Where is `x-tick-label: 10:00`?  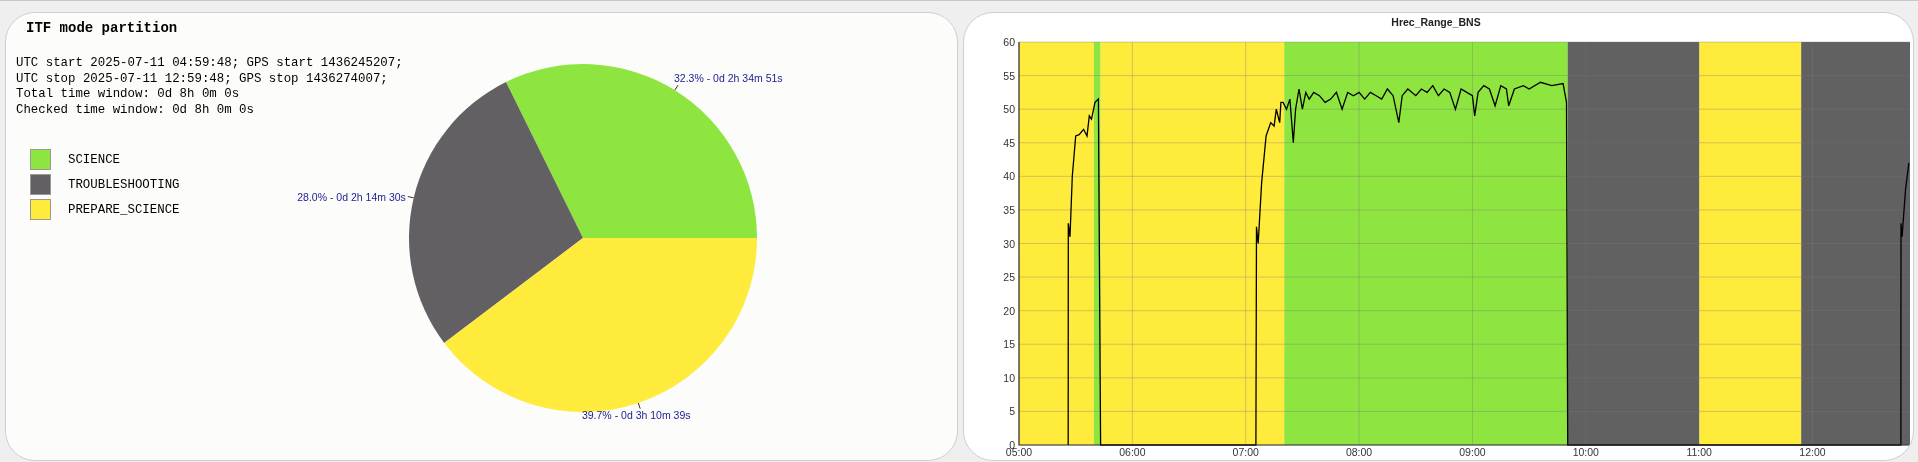 x-tick-label: 10:00 is located at coordinates (1585, 452).